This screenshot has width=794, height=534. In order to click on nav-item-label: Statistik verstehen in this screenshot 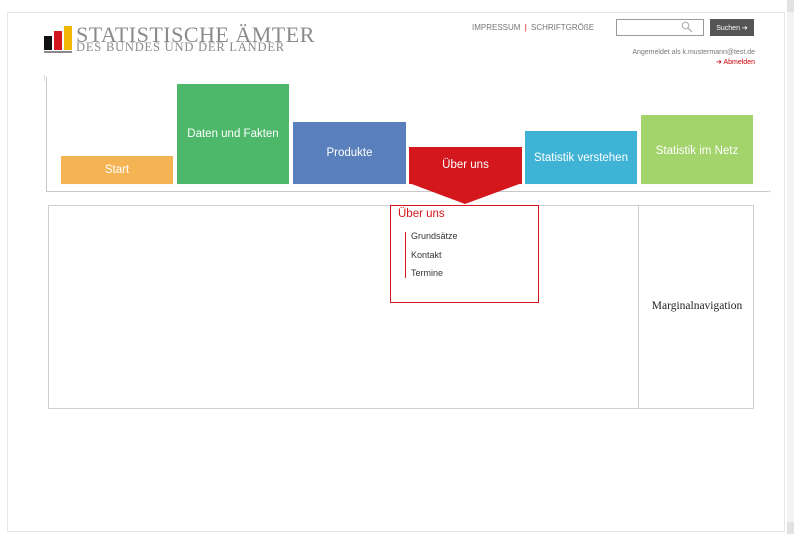, I will do `click(581, 158)`.